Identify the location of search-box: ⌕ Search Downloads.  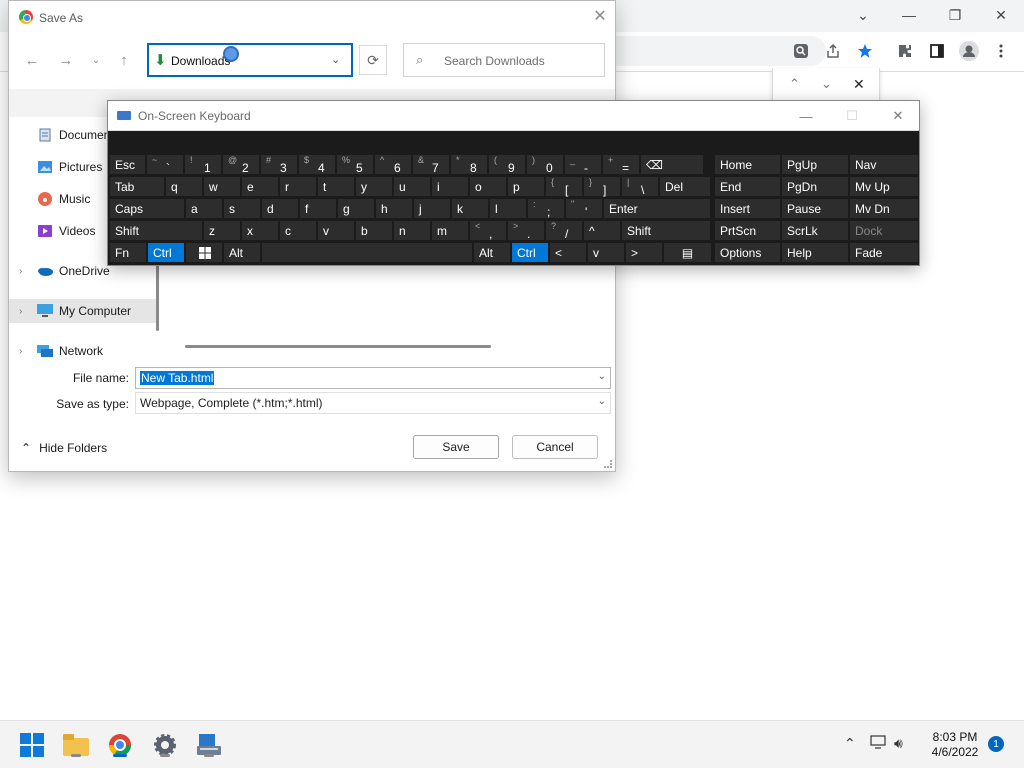
(504, 60).